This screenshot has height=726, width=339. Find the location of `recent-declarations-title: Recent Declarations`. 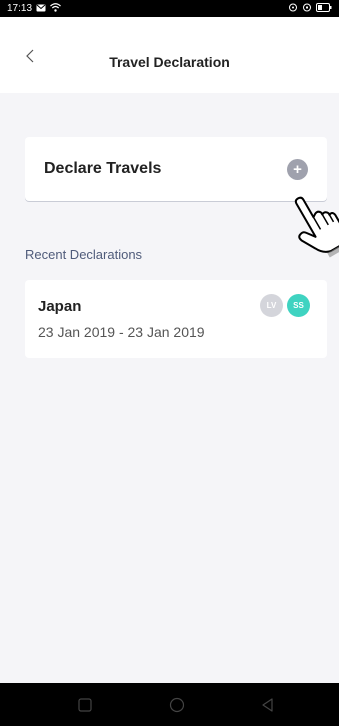

recent-declarations-title: Recent Declarations is located at coordinates (84, 254).